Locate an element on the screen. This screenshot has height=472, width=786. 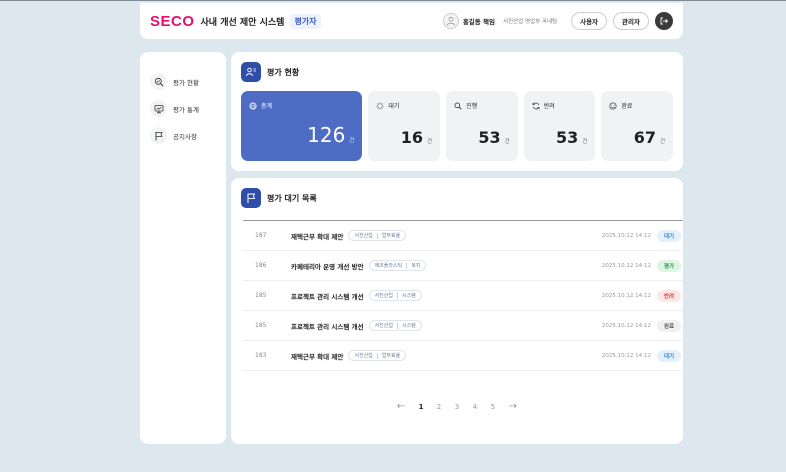
page-number-button: 3 is located at coordinates (457, 407).